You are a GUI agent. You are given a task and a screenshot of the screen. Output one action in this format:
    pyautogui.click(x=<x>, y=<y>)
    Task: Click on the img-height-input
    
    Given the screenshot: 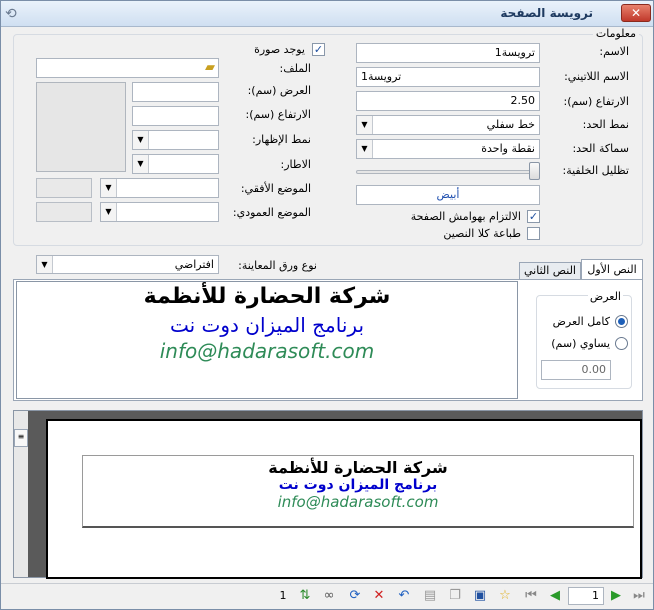 What is the action you would take?
    pyautogui.click(x=175, y=116)
    